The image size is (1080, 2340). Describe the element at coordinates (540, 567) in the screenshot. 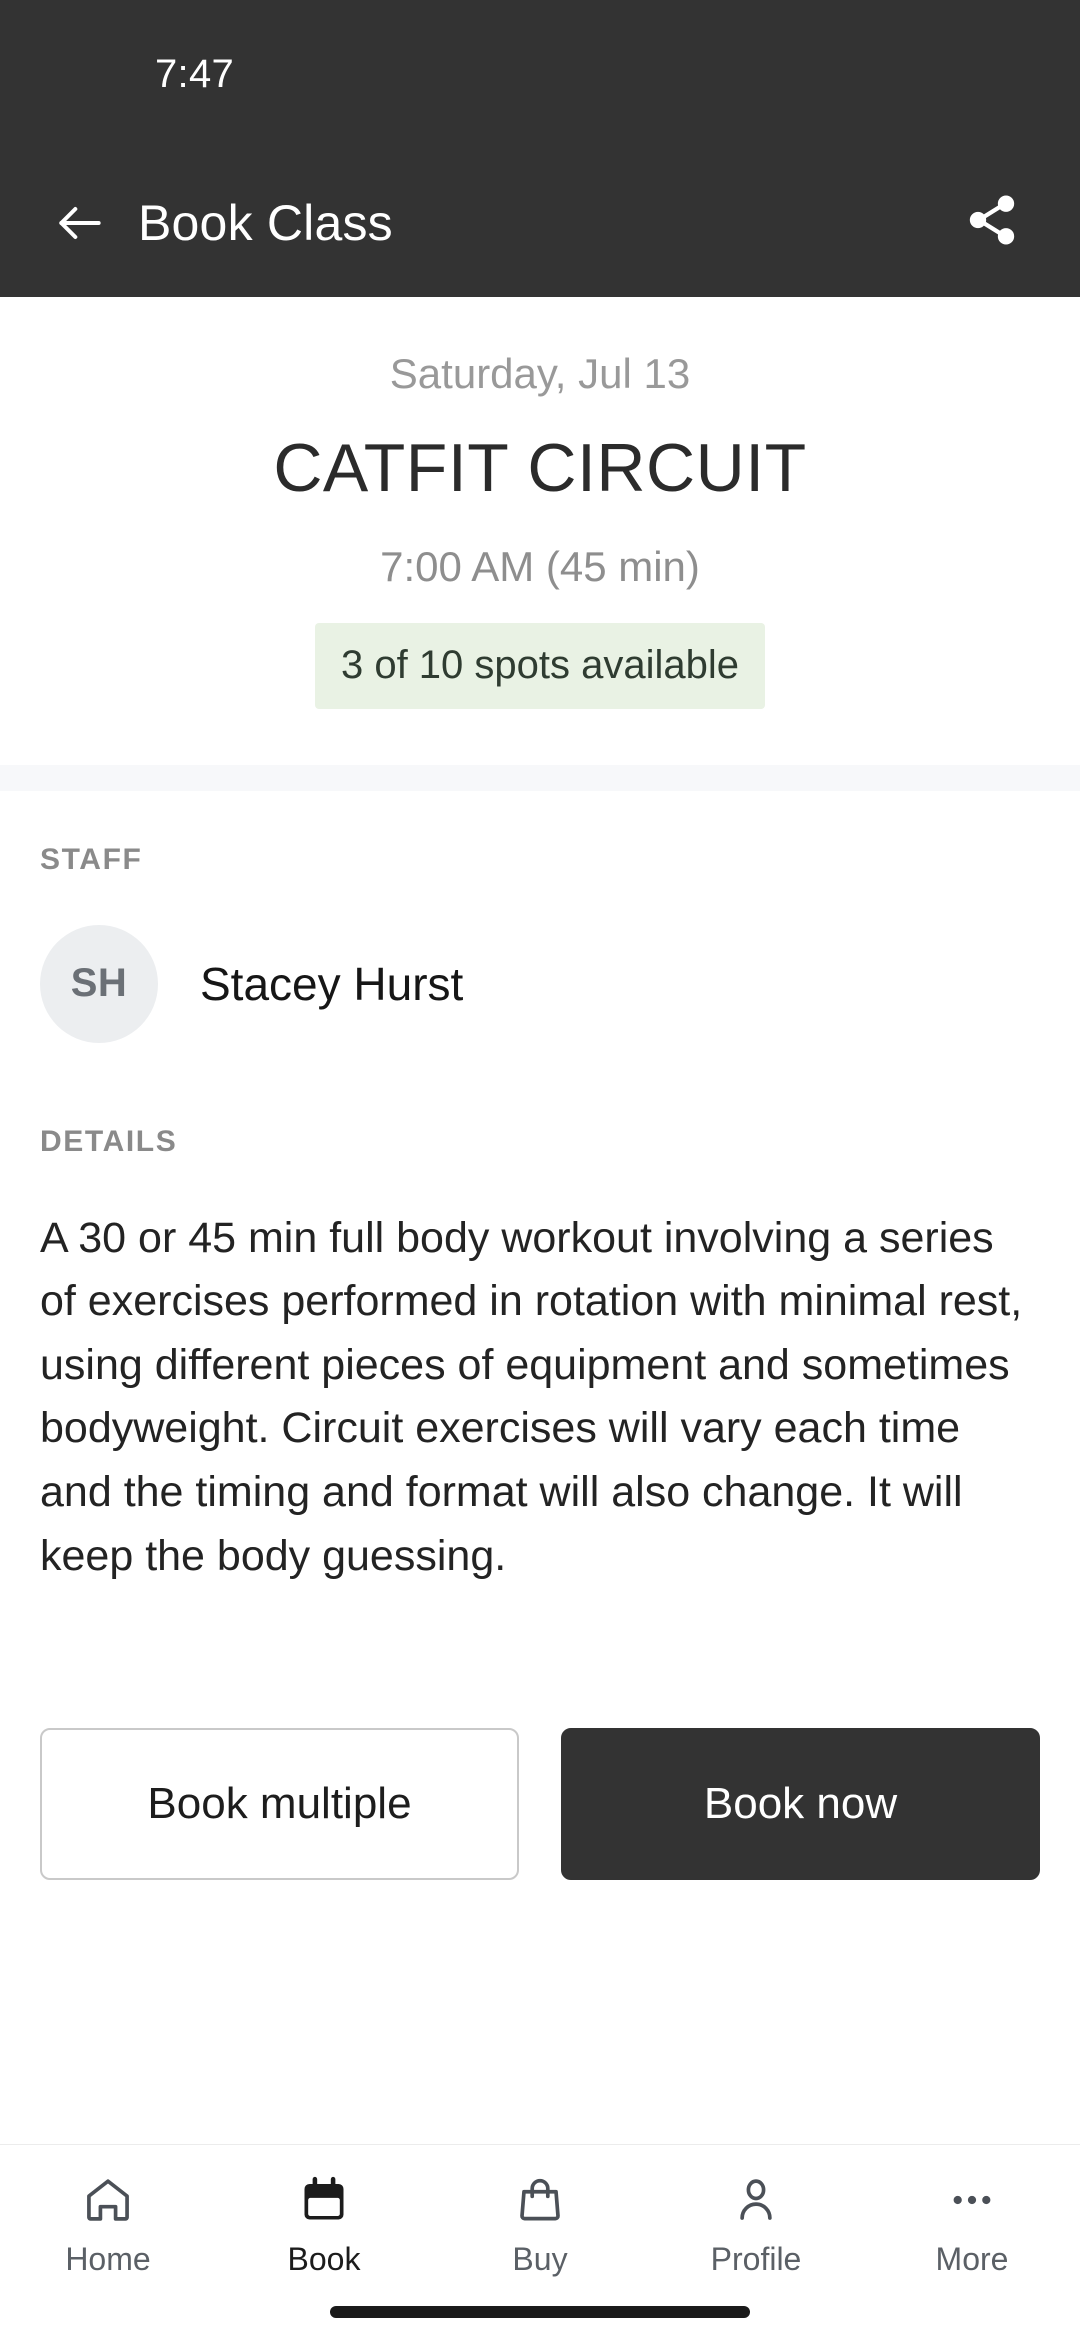

I see `class-time: 7:00 AM (45 min)` at that location.